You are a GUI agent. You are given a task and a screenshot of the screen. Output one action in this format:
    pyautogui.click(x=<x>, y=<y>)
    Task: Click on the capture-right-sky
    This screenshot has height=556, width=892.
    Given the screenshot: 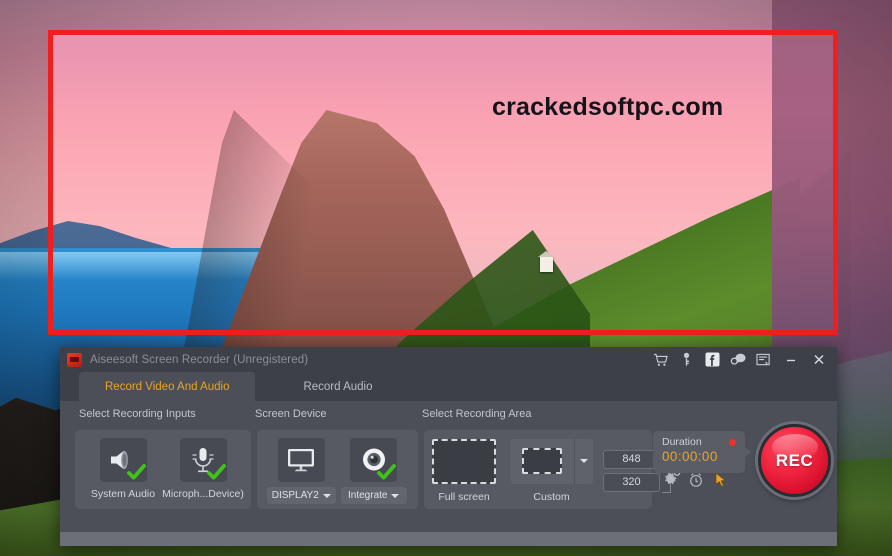 What is the action you would take?
    pyautogui.click(x=802, y=182)
    